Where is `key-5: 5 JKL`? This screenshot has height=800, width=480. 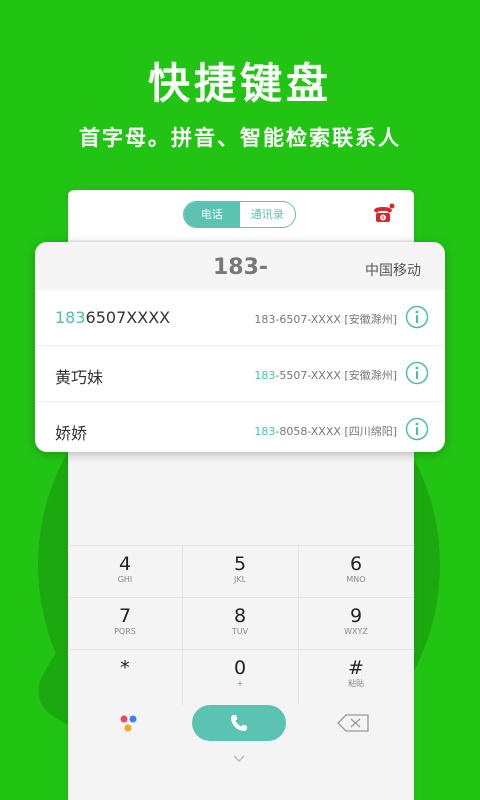
key-5: 5 JKL is located at coordinates (240, 572).